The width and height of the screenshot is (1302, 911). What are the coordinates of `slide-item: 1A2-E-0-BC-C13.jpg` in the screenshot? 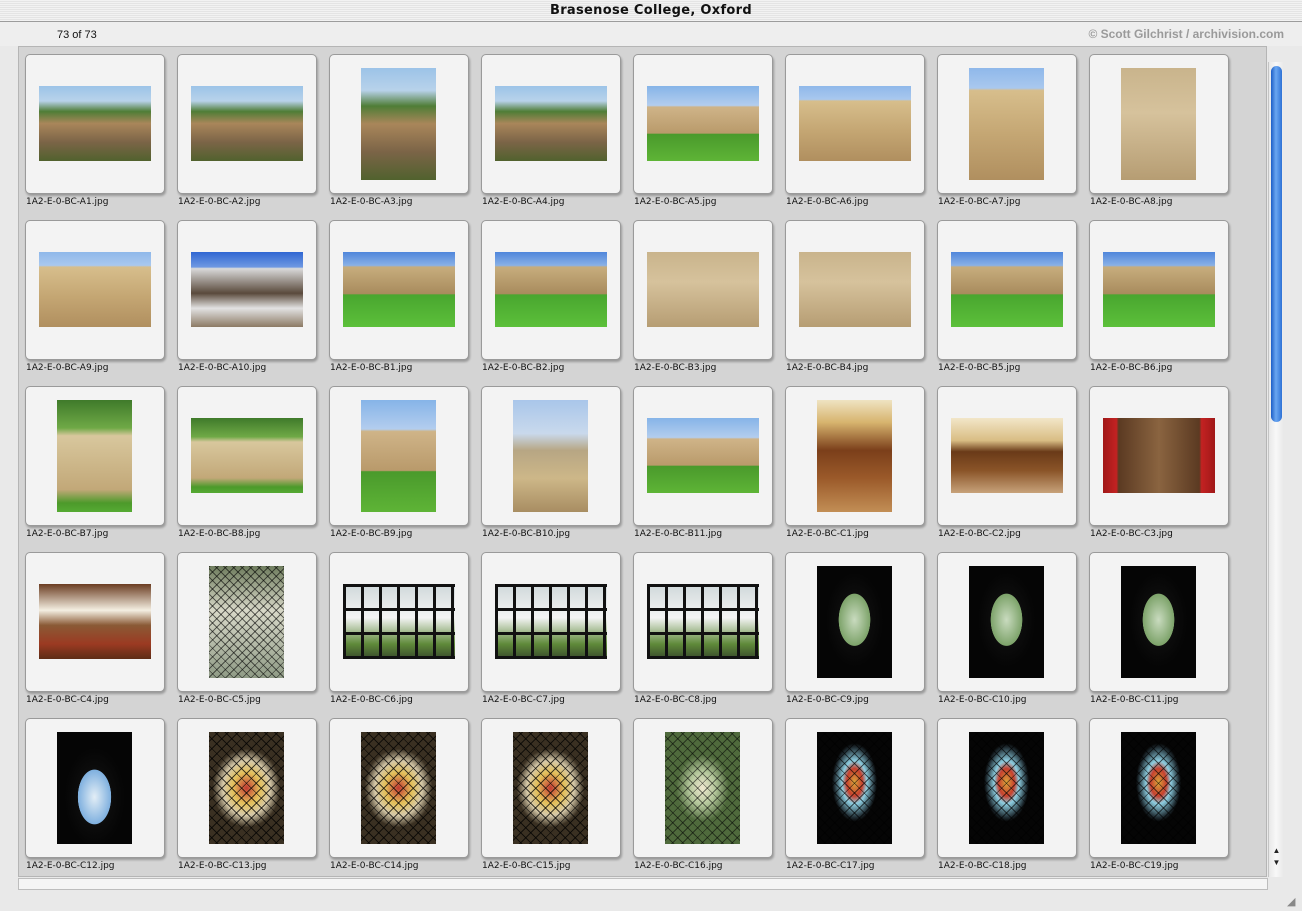 It's located at (247, 794).